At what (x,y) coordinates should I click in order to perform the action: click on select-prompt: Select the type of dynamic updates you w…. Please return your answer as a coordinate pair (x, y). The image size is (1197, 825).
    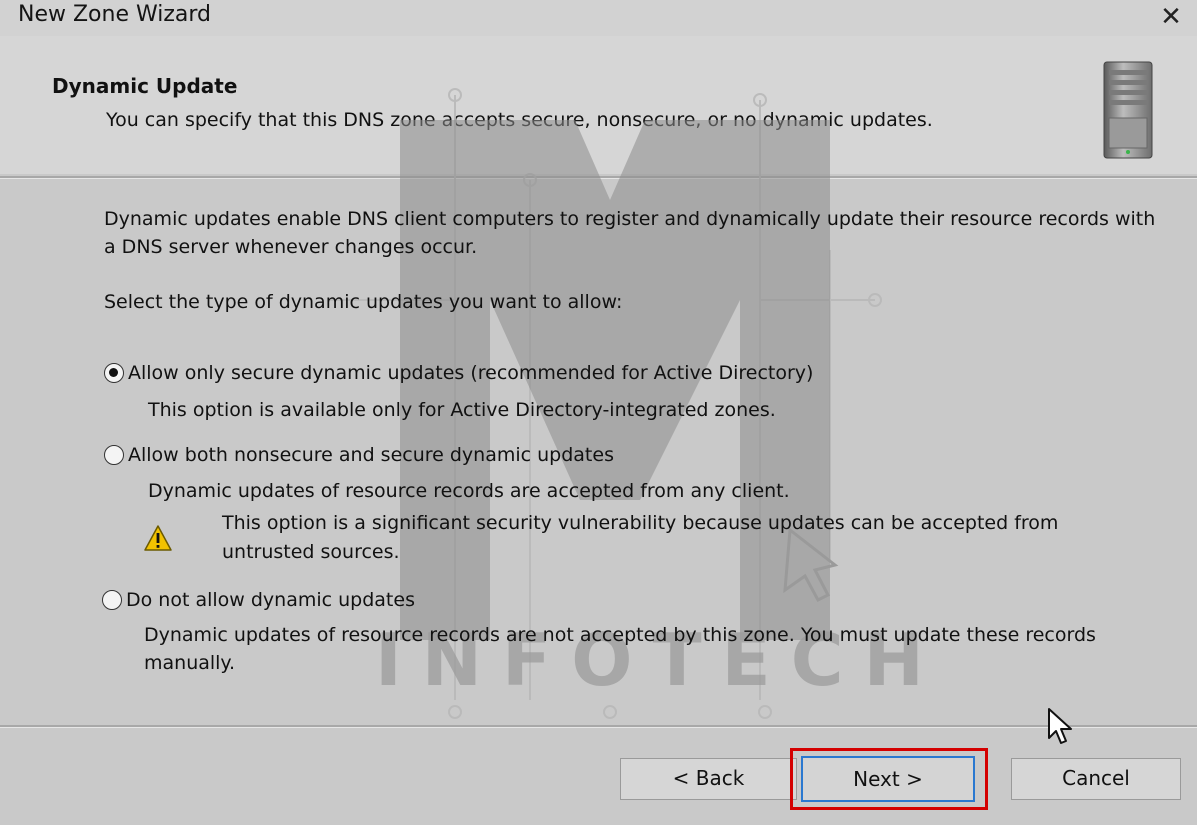
    Looking at the image, I should click on (363, 302).